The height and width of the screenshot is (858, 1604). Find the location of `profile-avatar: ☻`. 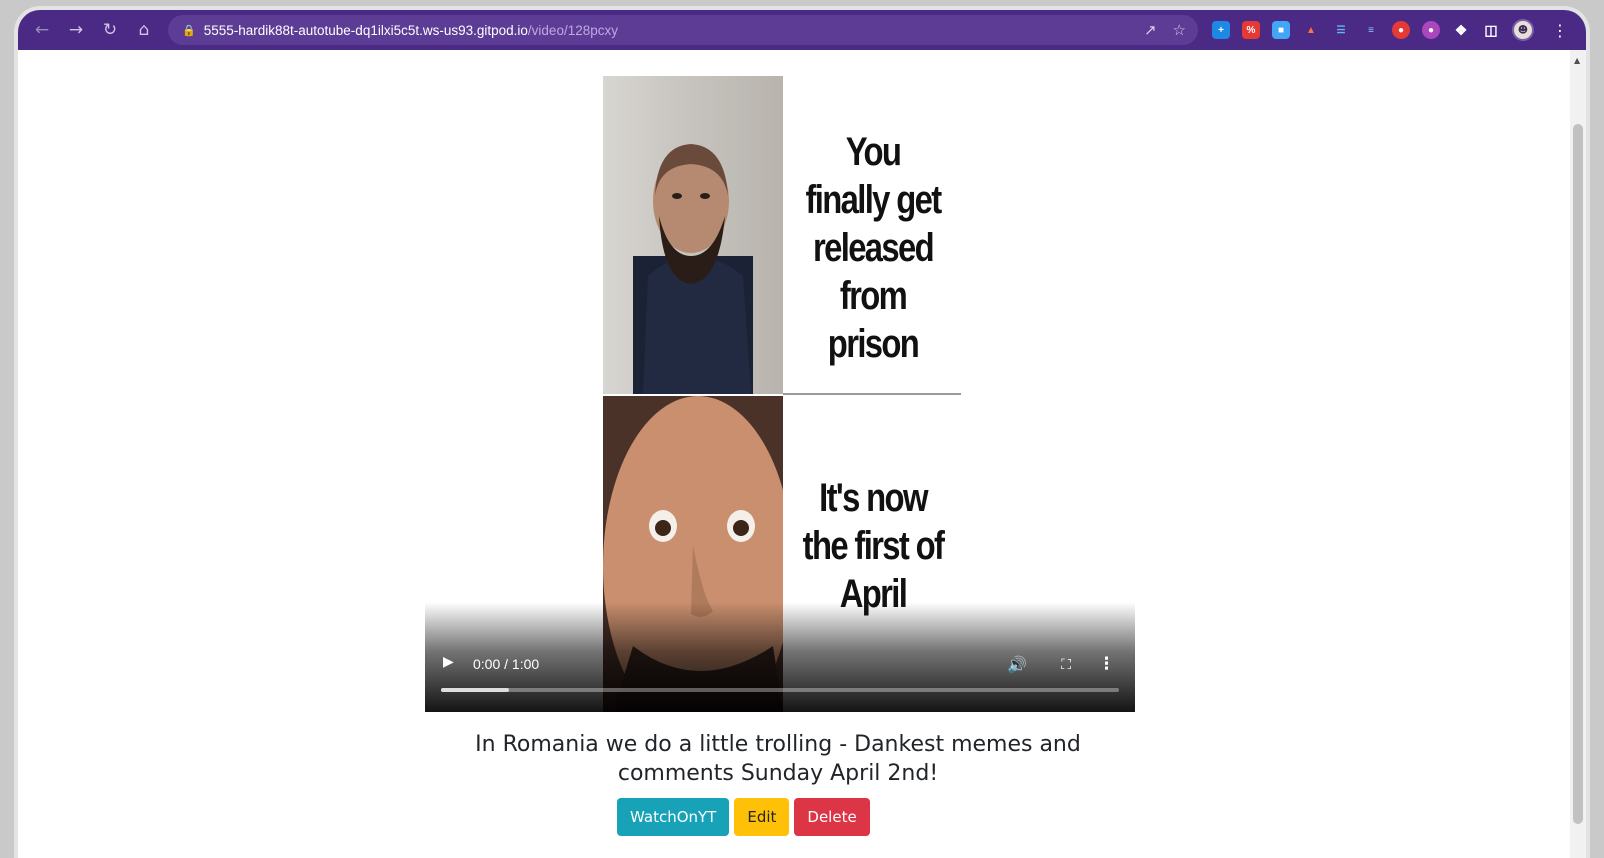

profile-avatar: ☻ is located at coordinates (1523, 30).